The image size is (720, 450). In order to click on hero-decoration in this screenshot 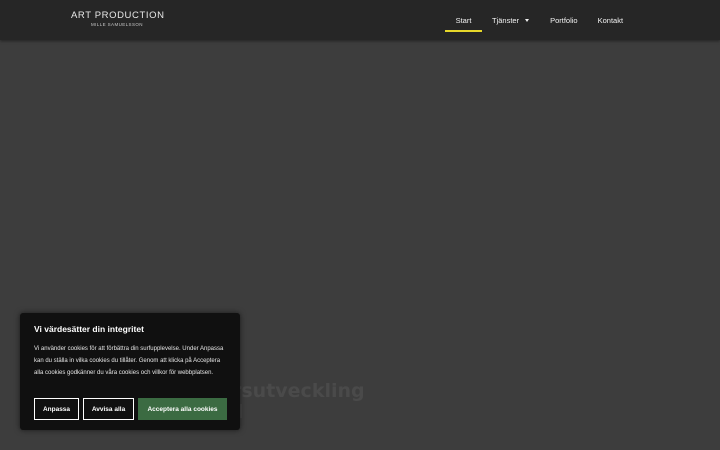, I will do `click(241, 411)`.